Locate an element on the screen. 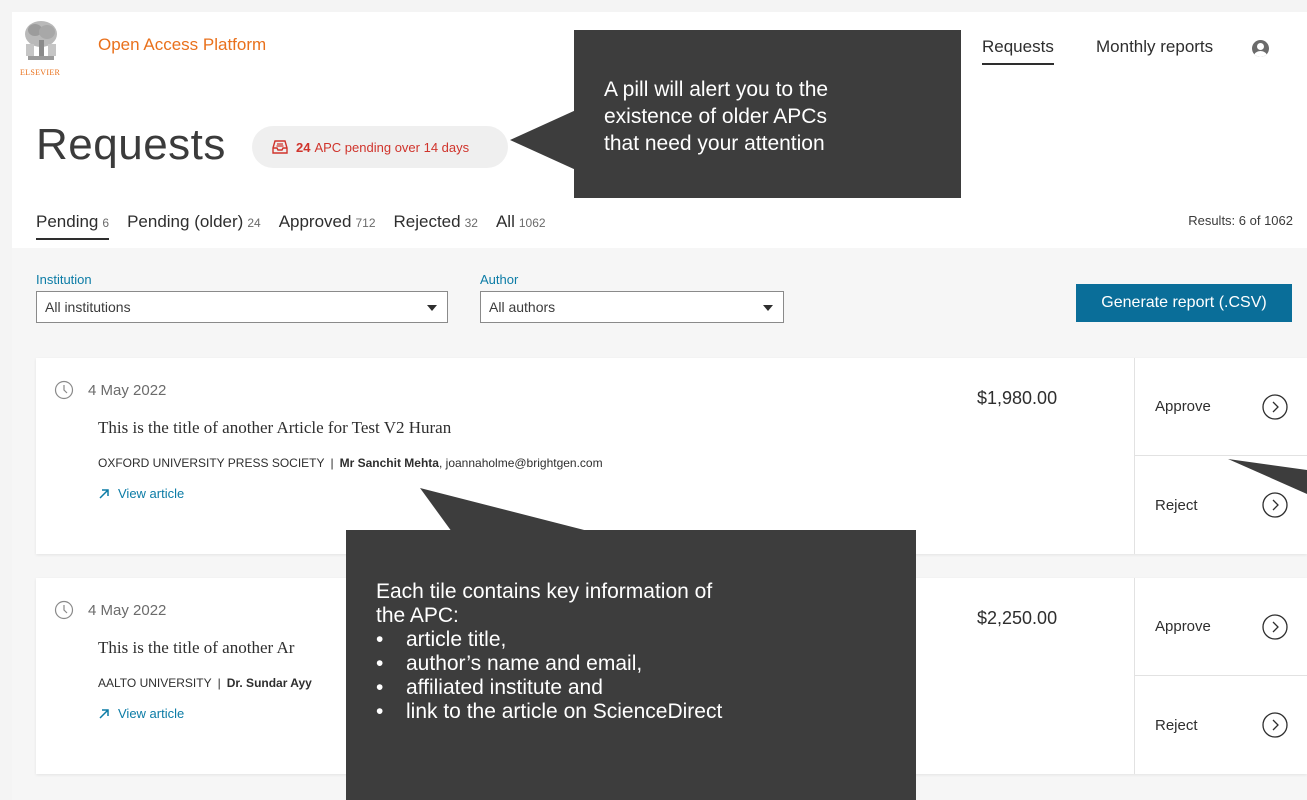 Image resolution: width=1307 pixels, height=800 pixels. author-name: Dr. Sundar Ayy is located at coordinates (269, 683).